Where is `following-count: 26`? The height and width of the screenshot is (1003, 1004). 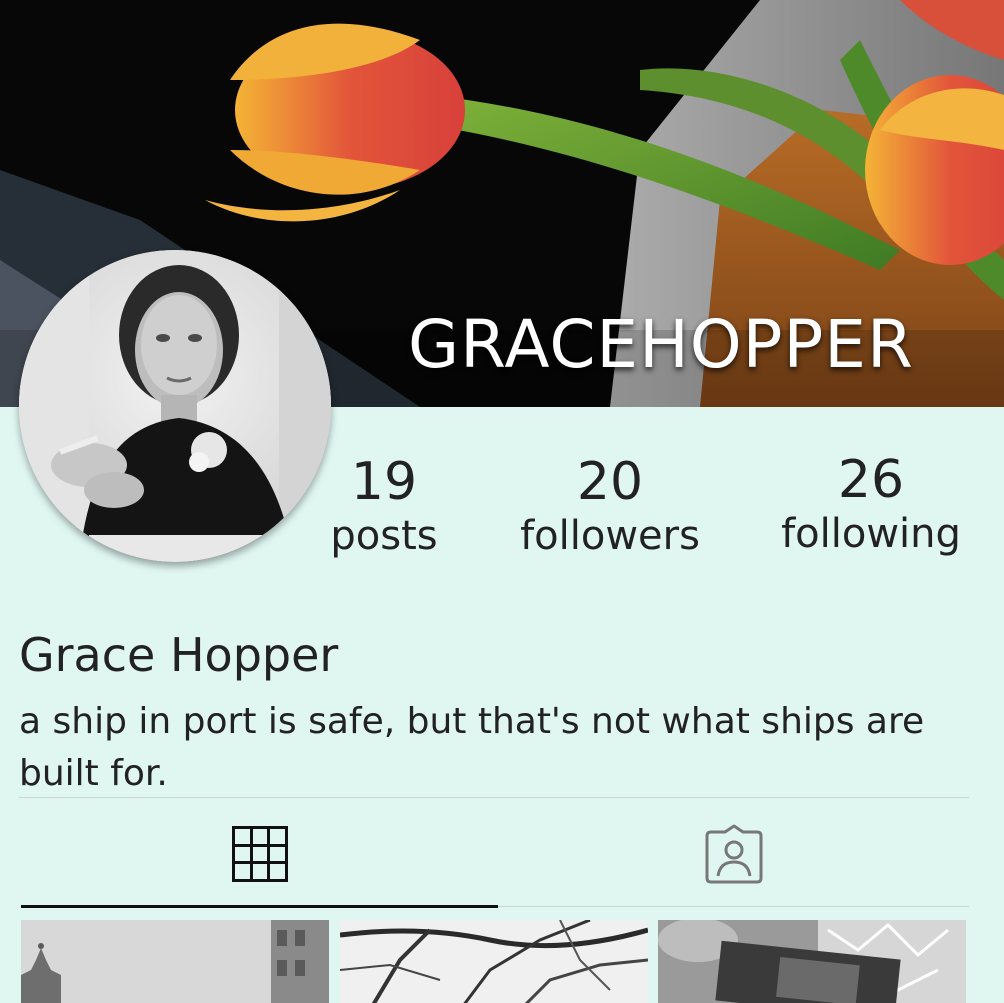
following-count: 26 is located at coordinates (871, 480).